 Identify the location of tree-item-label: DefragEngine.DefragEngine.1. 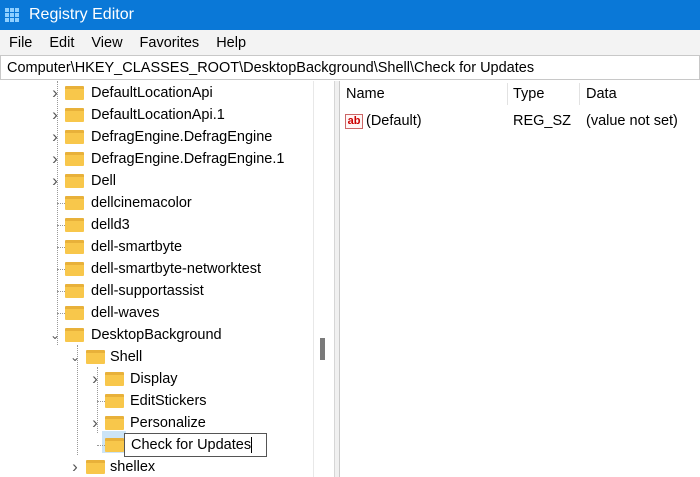
(188, 159).